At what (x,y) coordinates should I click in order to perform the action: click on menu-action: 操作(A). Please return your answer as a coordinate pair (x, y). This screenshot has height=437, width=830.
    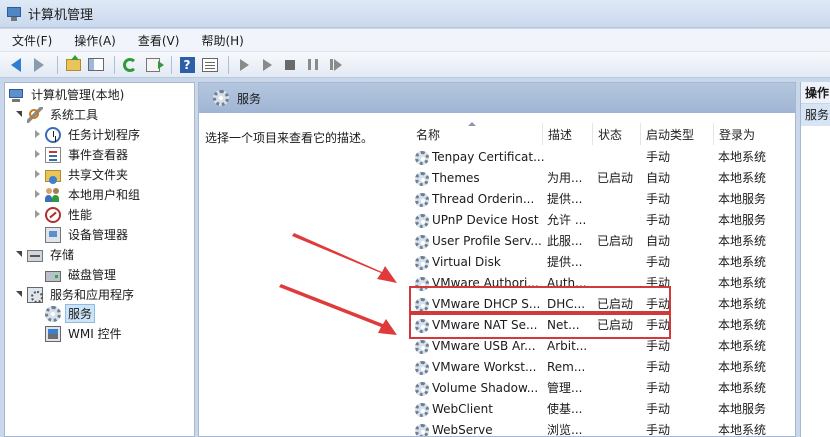
    Looking at the image, I should click on (95, 40).